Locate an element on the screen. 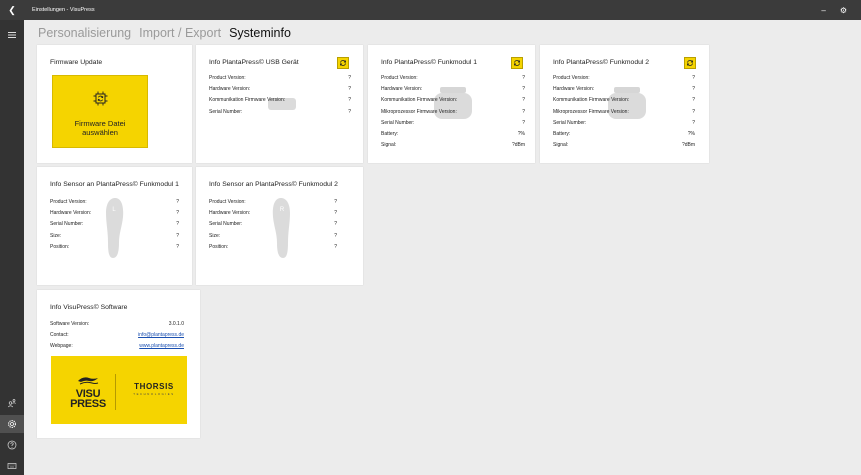  row-label: Mikroprozessor Firmware Version: is located at coordinates (591, 111).